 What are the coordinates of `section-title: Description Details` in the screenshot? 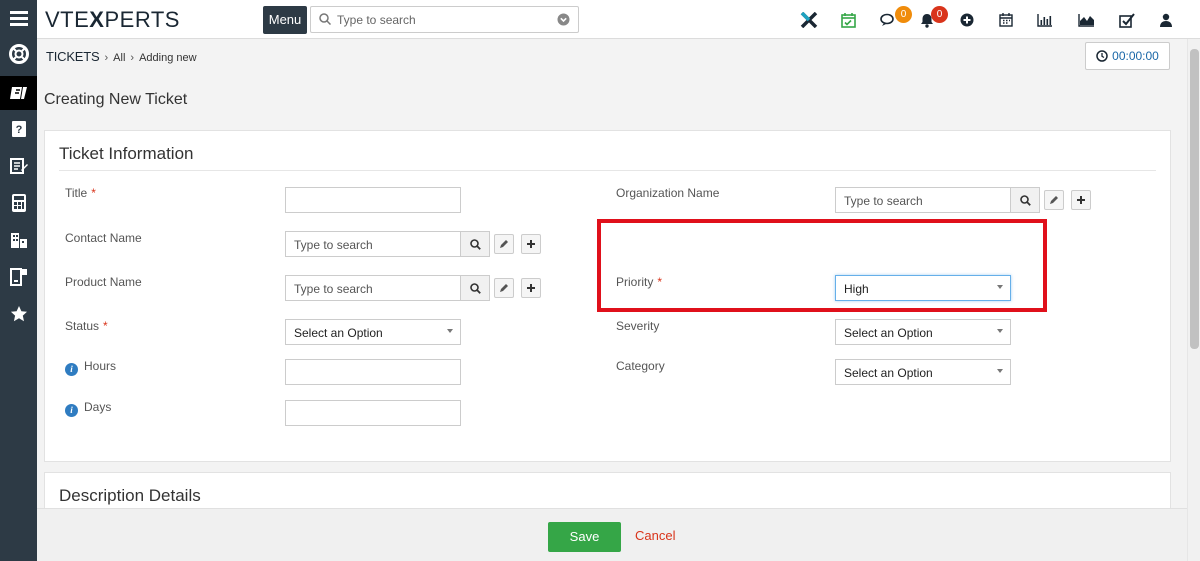 It's located at (130, 495).